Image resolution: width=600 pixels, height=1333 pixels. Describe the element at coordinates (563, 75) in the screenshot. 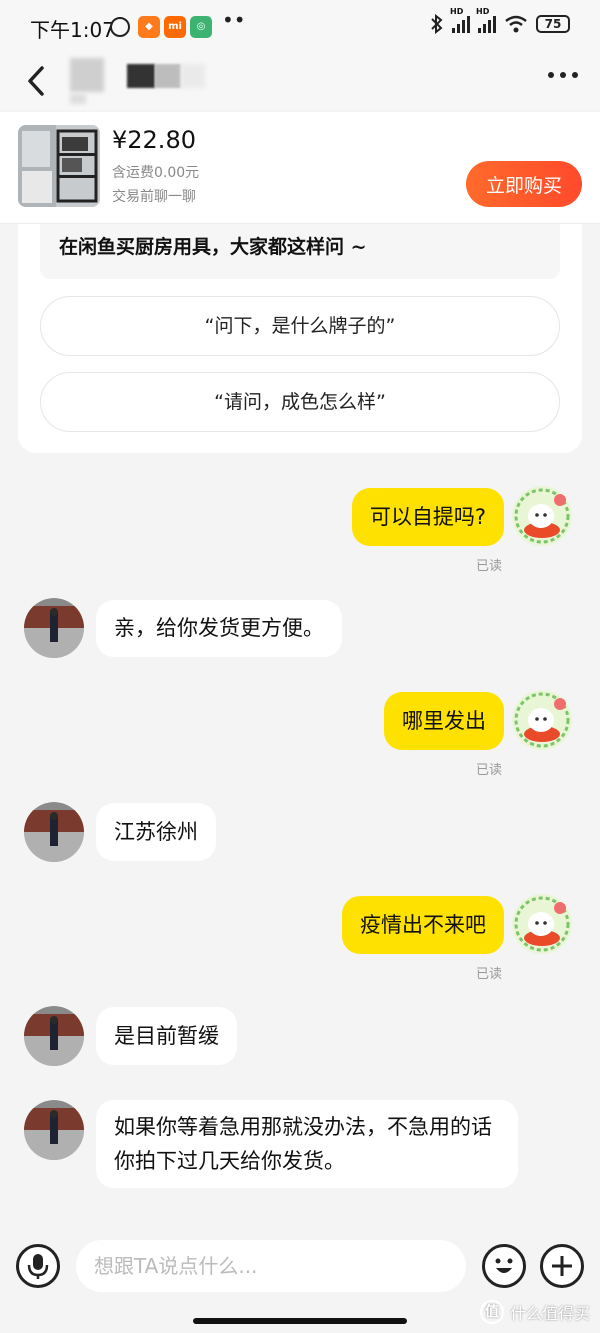

I see `more-icon` at that location.